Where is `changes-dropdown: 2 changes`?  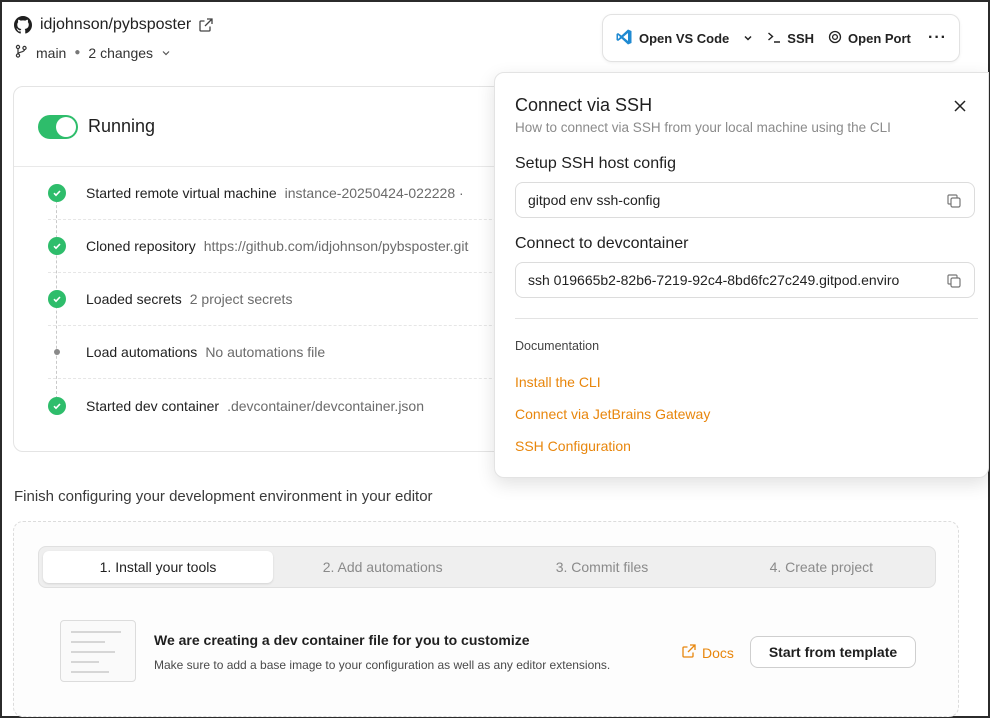
changes-dropdown: 2 changes is located at coordinates (120, 53).